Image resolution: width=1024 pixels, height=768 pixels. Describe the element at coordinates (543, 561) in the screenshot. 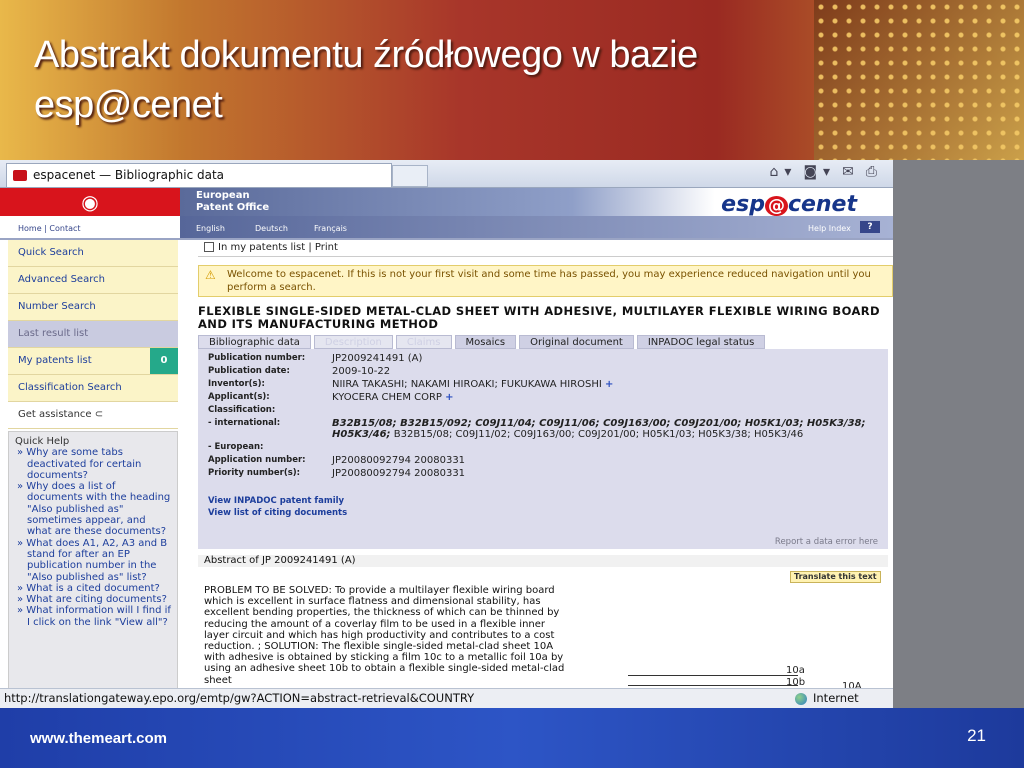

I see `abstract-heading: Abstract of JP 2009241491 (A)` at that location.